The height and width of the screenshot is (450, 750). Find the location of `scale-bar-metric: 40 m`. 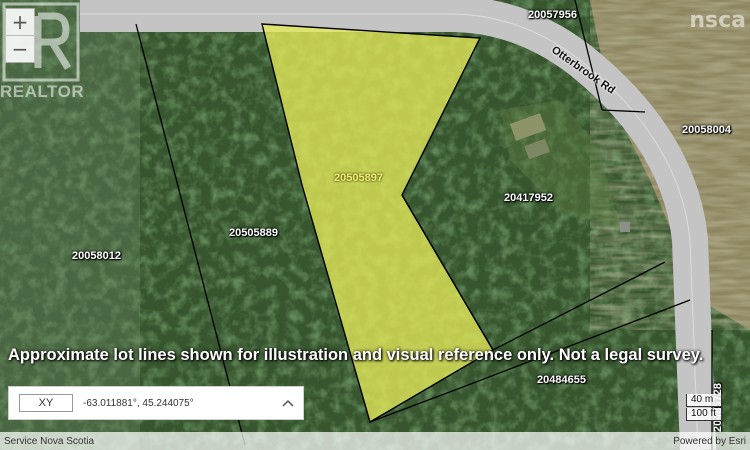

scale-bar-metric: 40 m is located at coordinates (704, 400).